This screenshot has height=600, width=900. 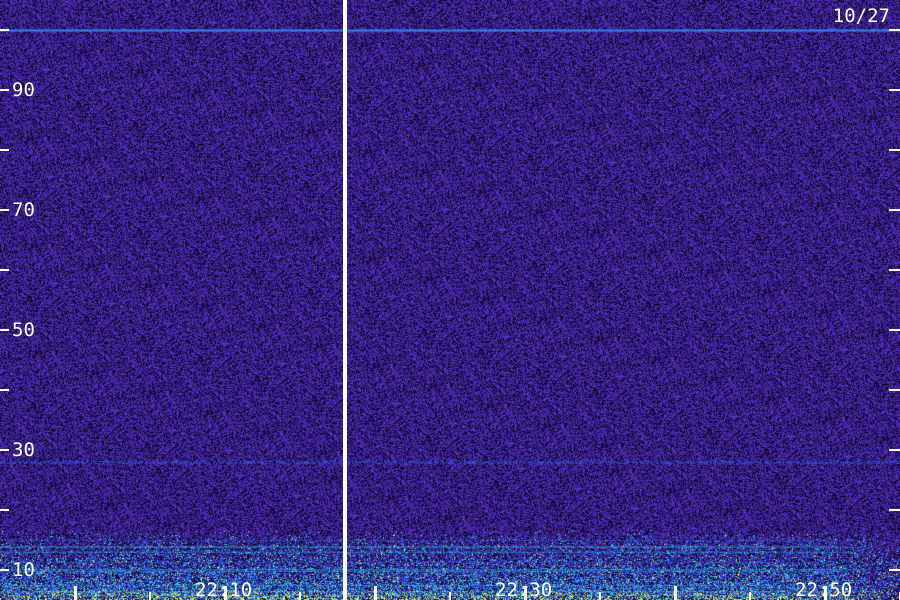 What do you see at coordinates (224, 589) in the screenshot?
I see `x-tick-label: 22:10` at bounding box center [224, 589].